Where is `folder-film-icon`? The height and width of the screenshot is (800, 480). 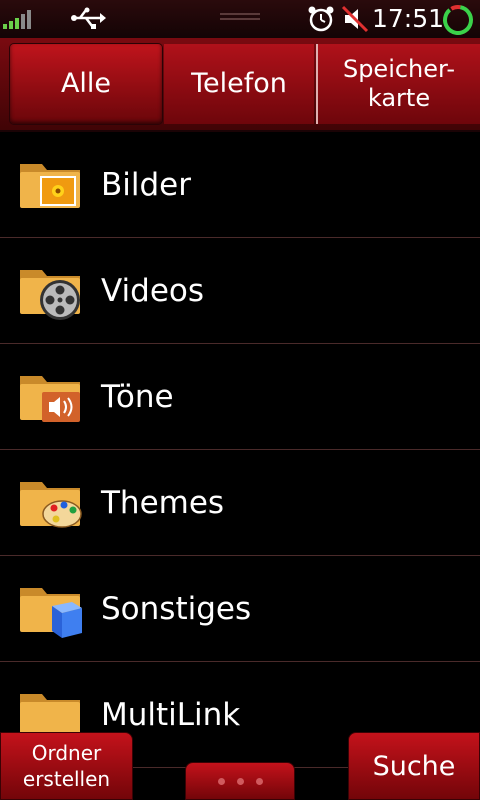 folder-film-icon is located at coordinates (50, 295).